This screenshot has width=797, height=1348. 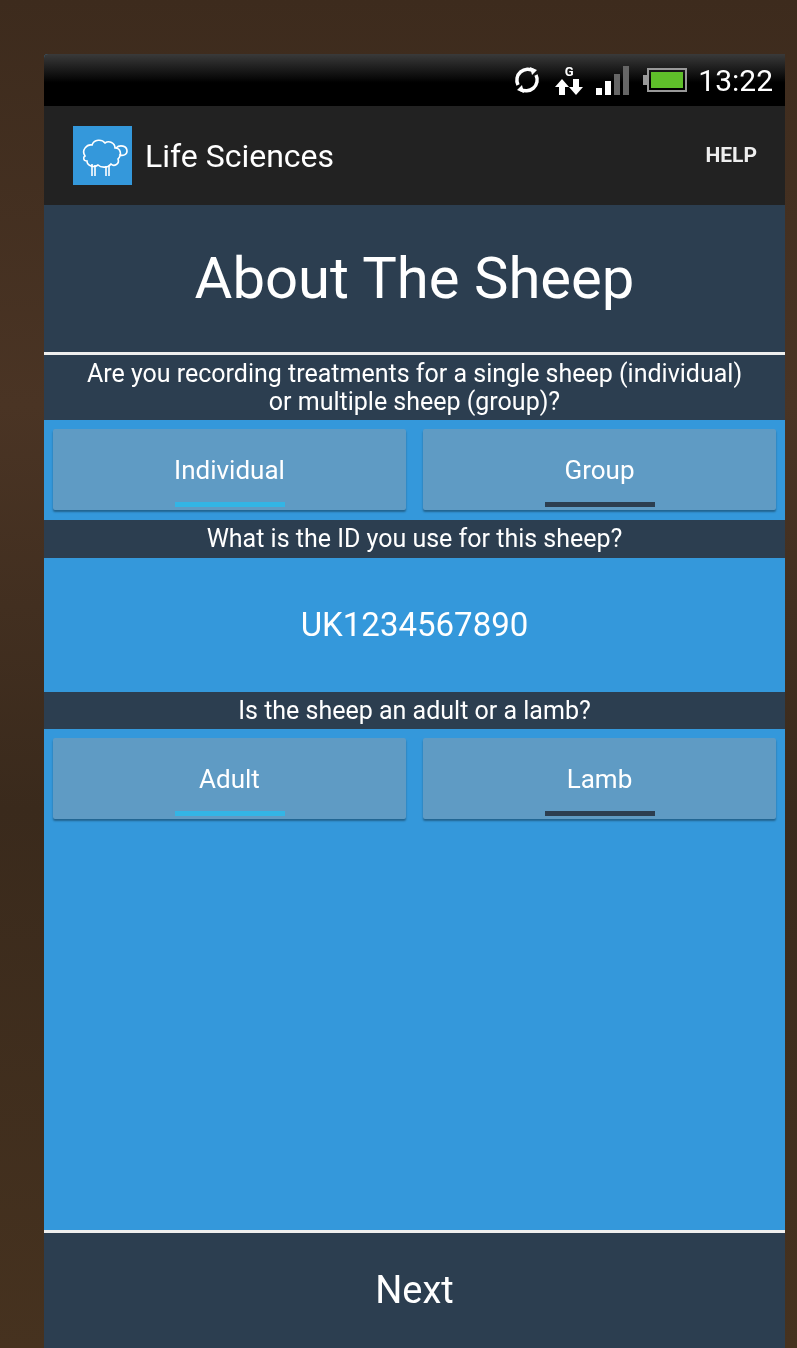 What do you see at coordinates (240, 156) in the screenshot?
I see `app-title: Life Sciences` at bounding box center [240, 156].